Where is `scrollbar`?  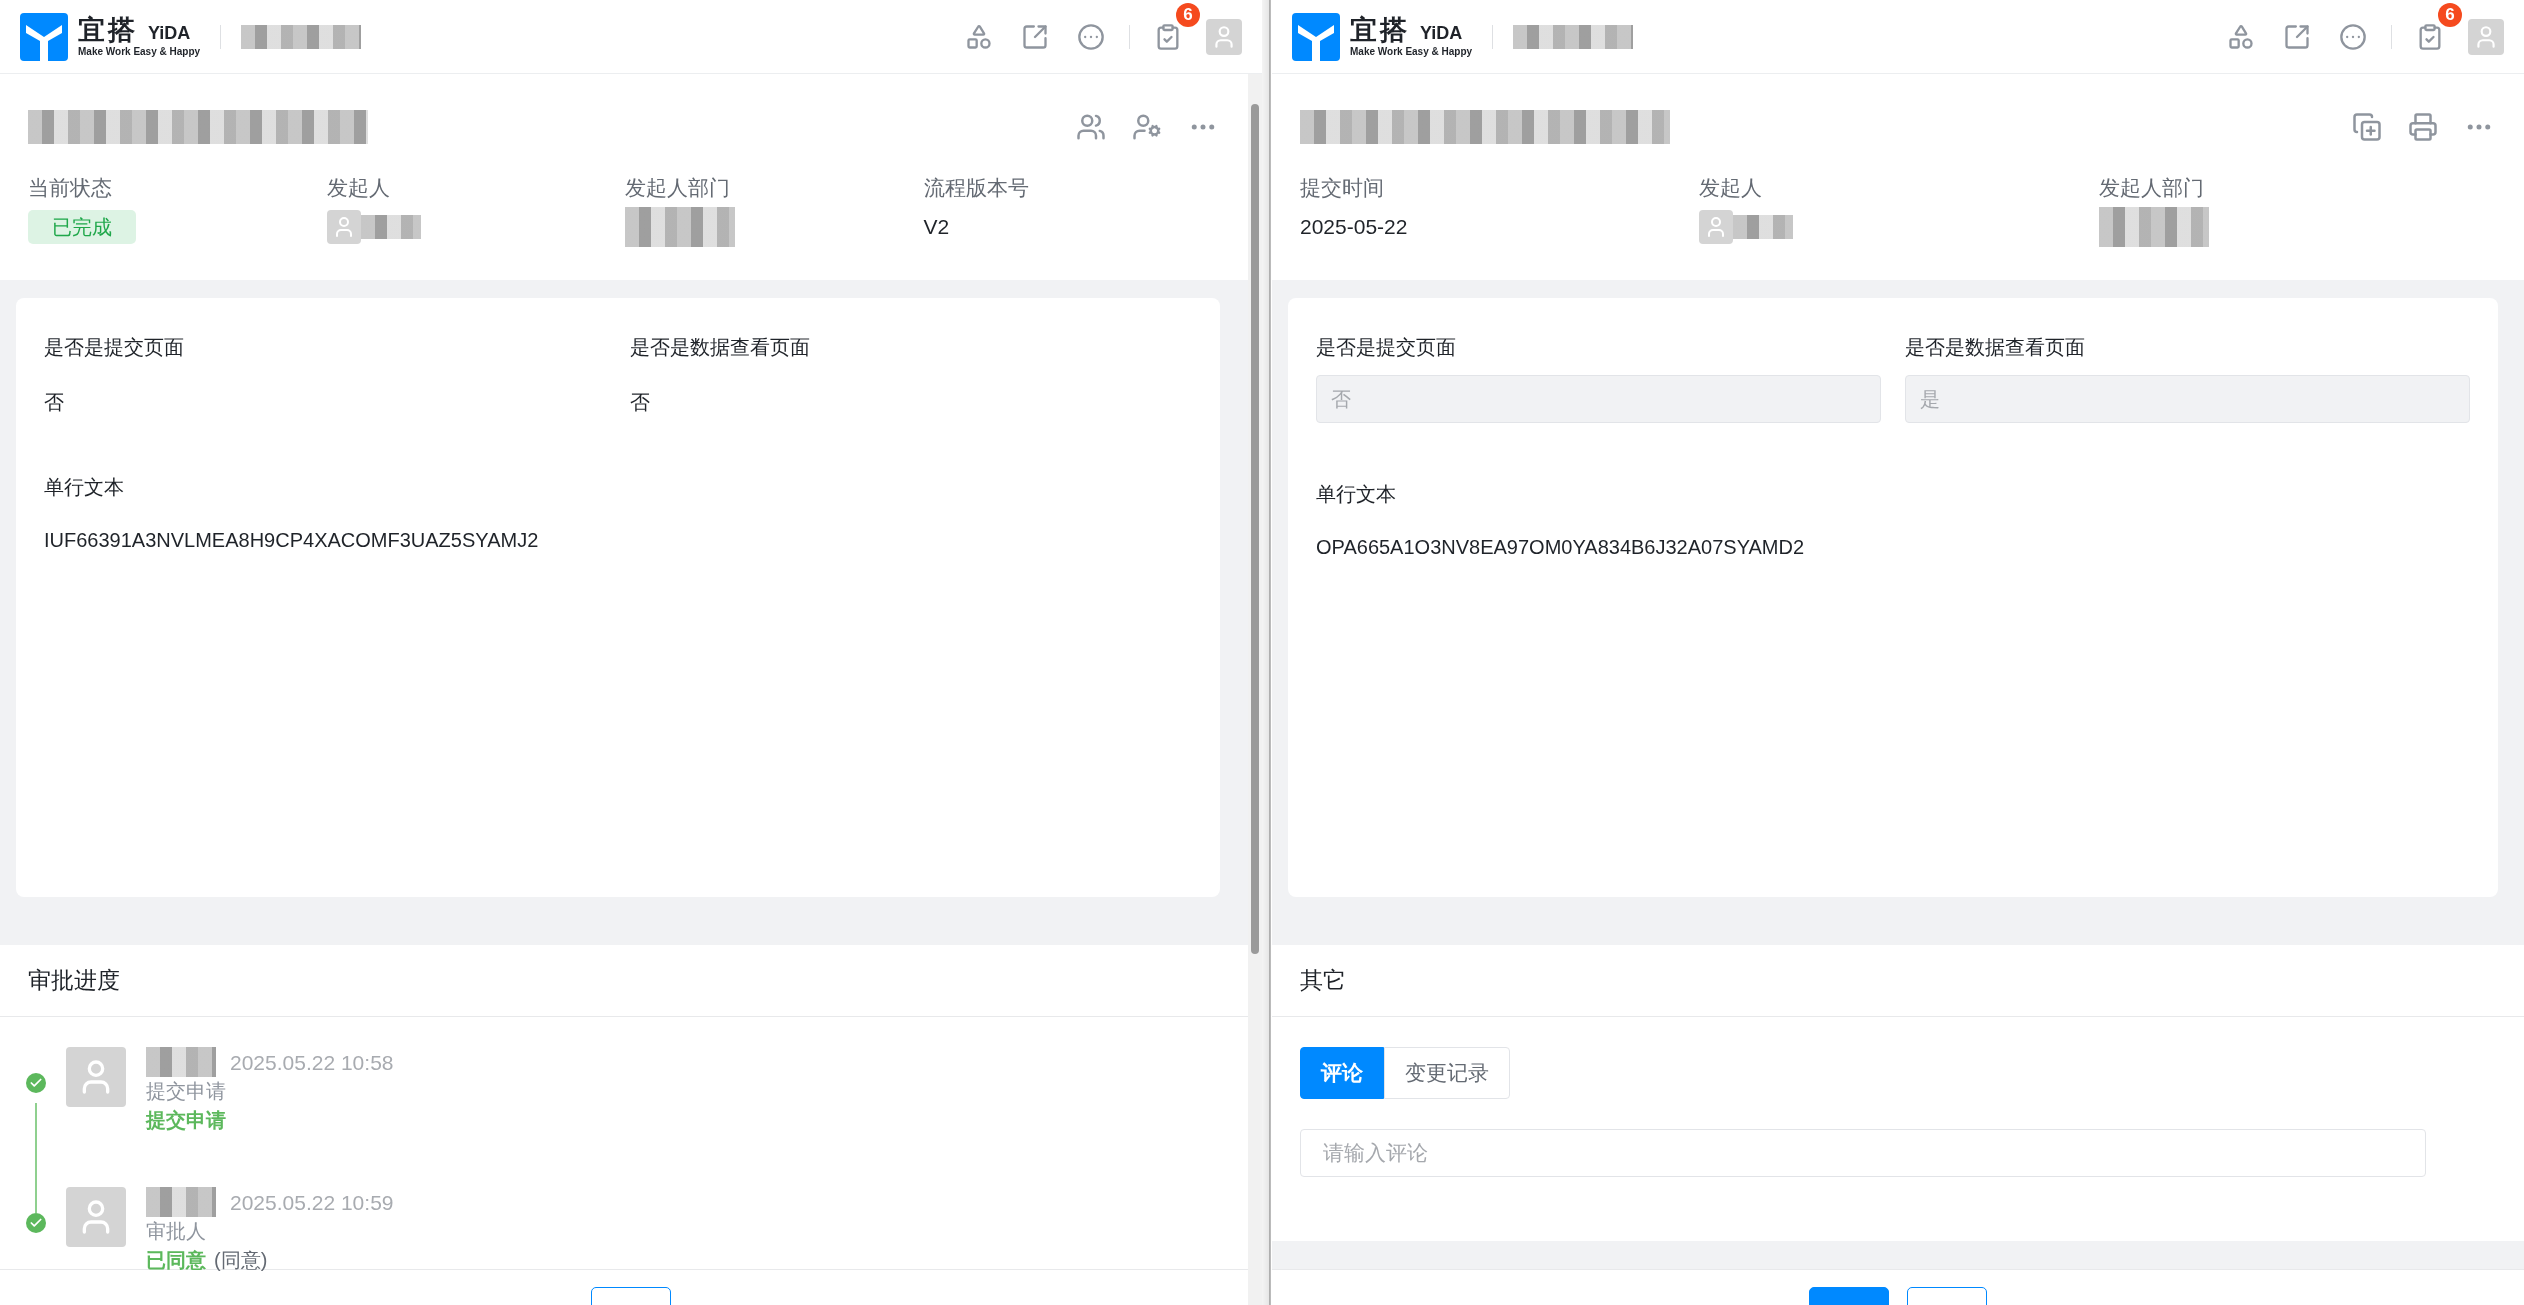
scrollbar is located at coordinates (1255, 689).